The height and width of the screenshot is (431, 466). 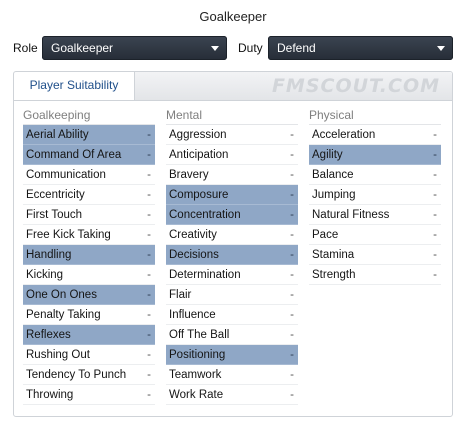 I want to click on attribute-row: Command Of Area -, so click(x=89, y=155).